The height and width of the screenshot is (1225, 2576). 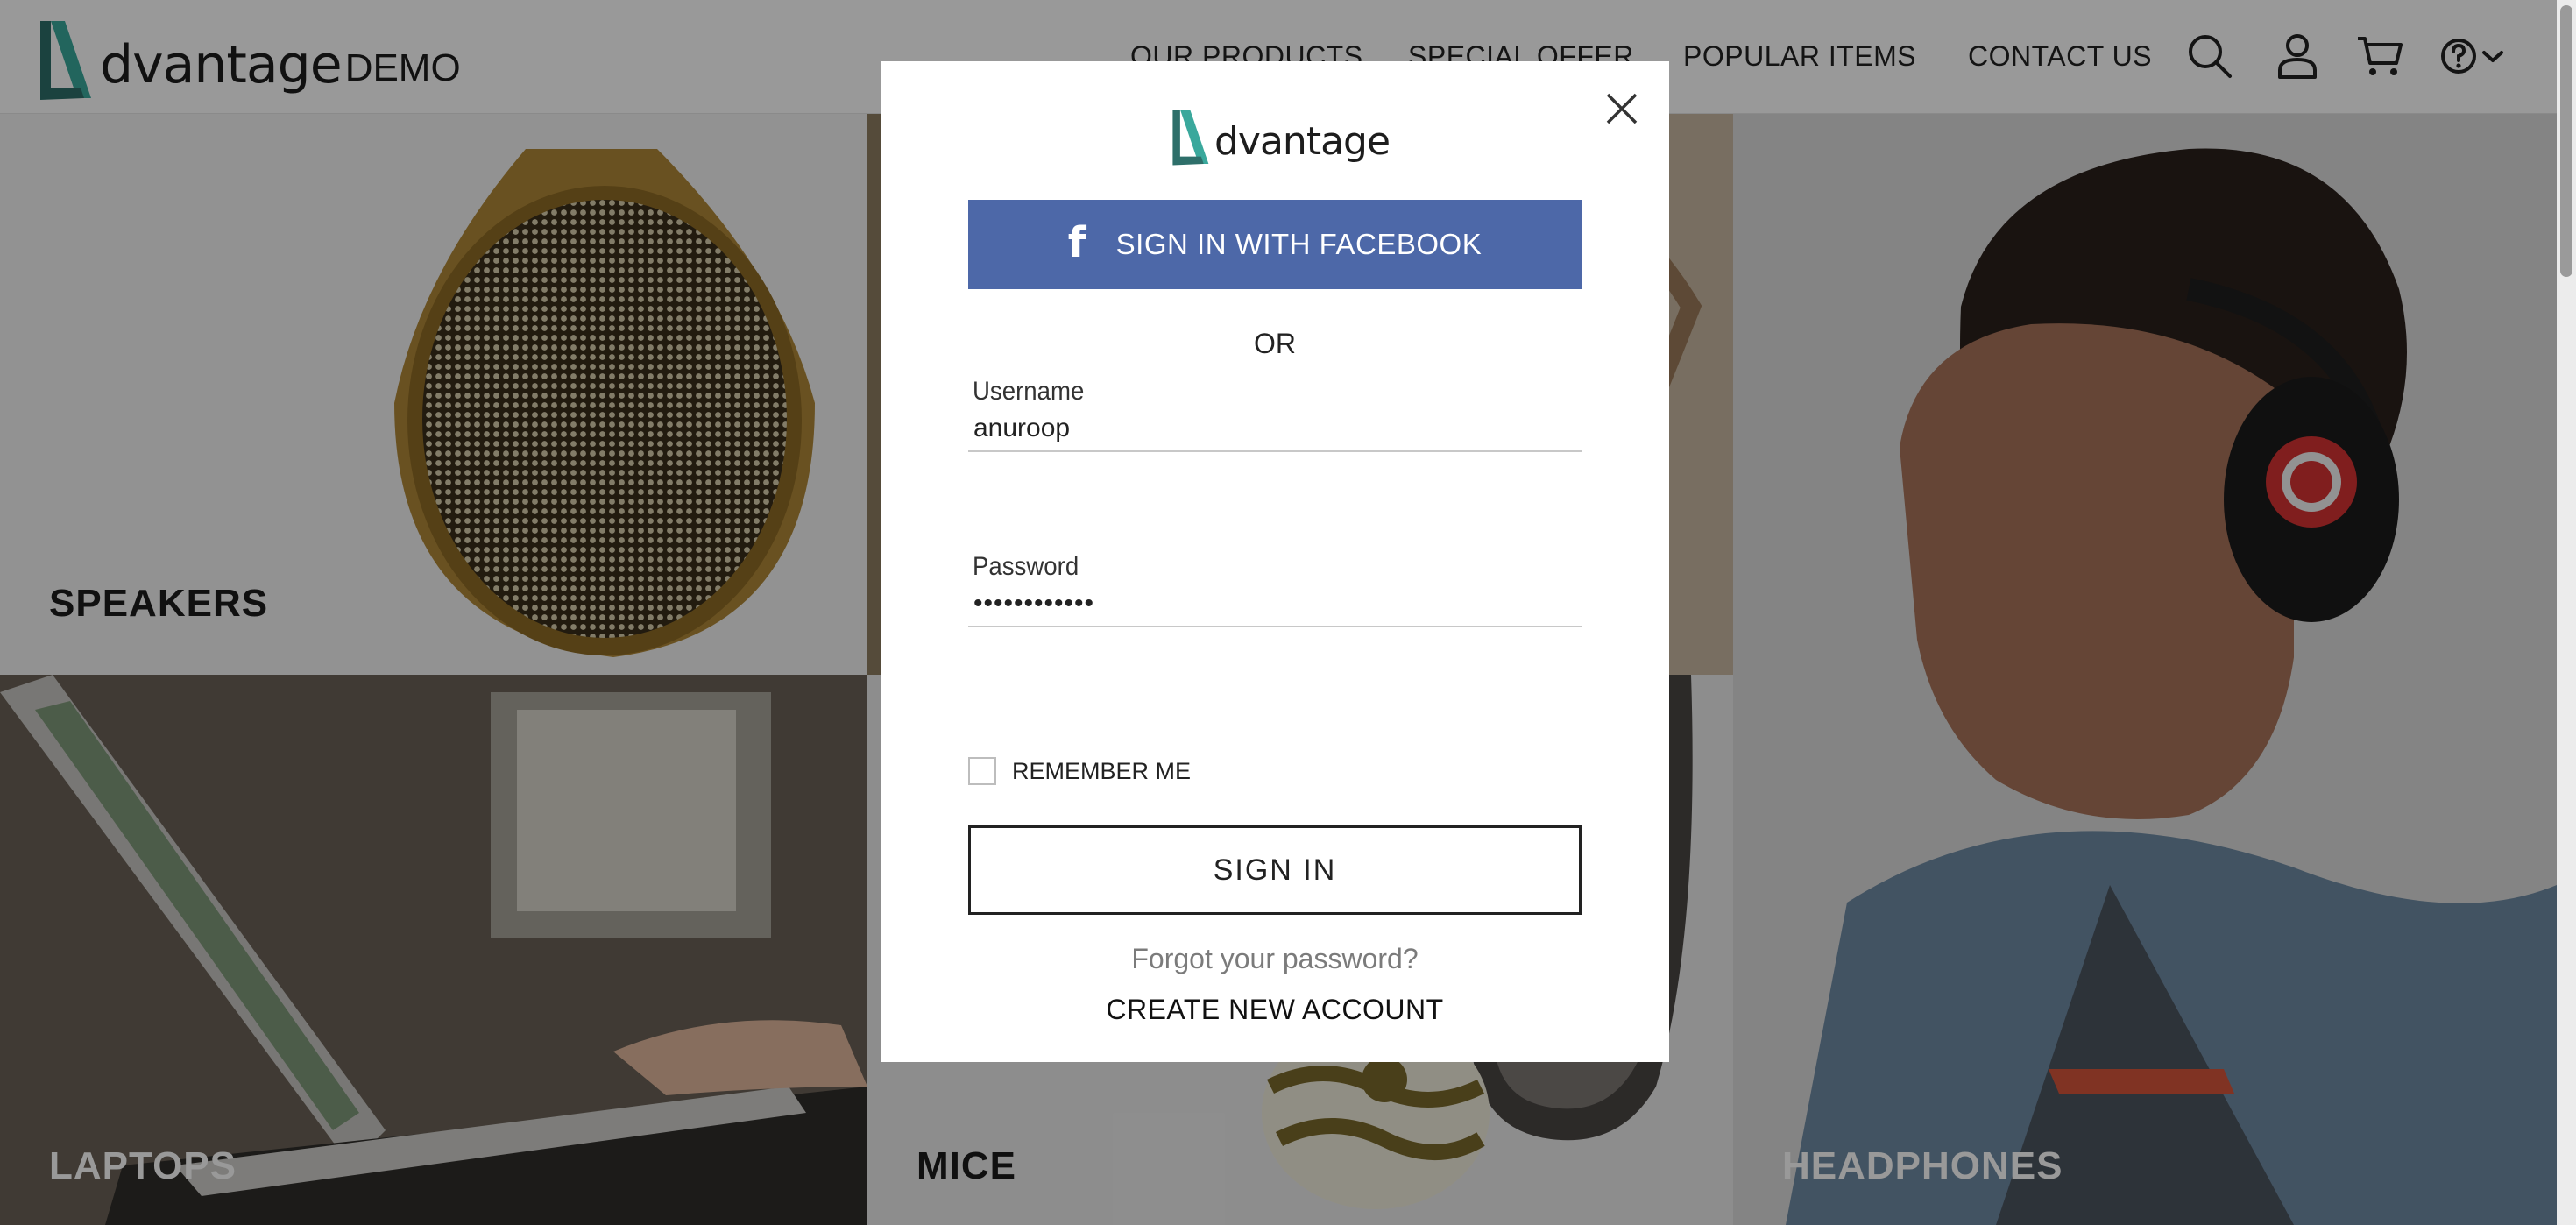 I want to click on modal-logo: dvantage, so click(x=1281, y=134).